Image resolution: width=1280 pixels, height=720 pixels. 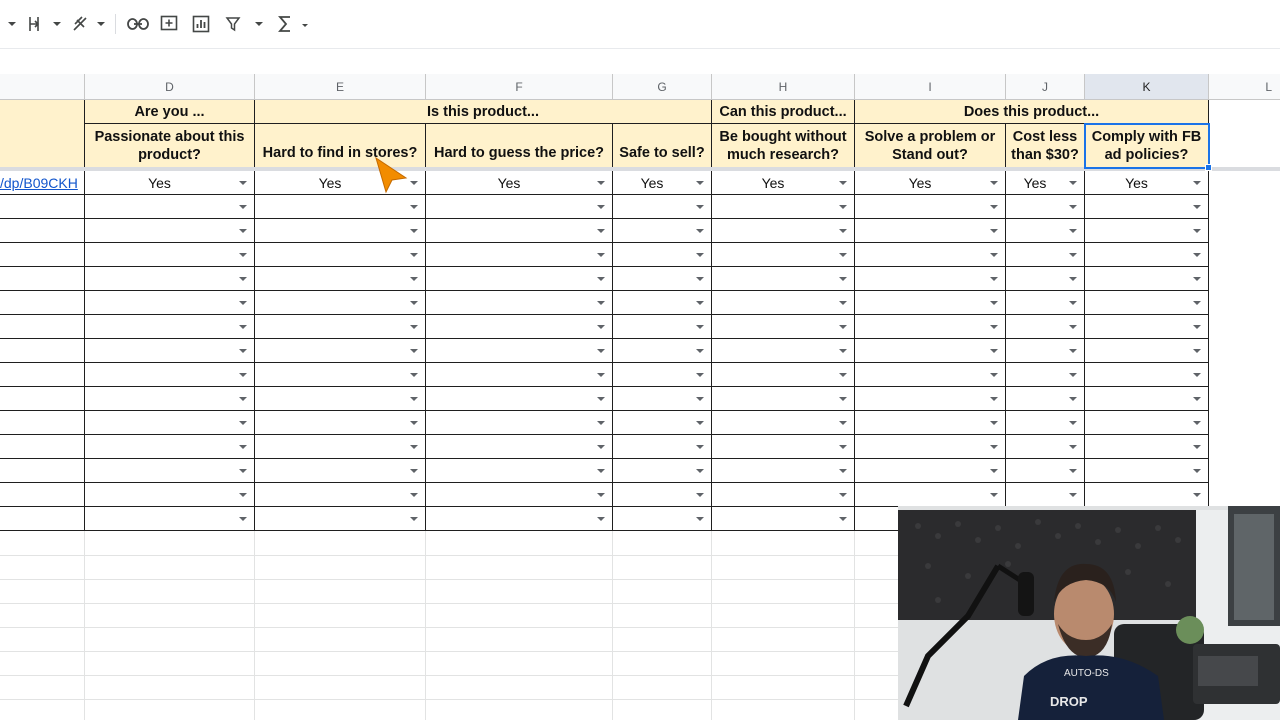 I want to click on product-link-cell: /dp/B09CKH, so click(x=42, y=183).